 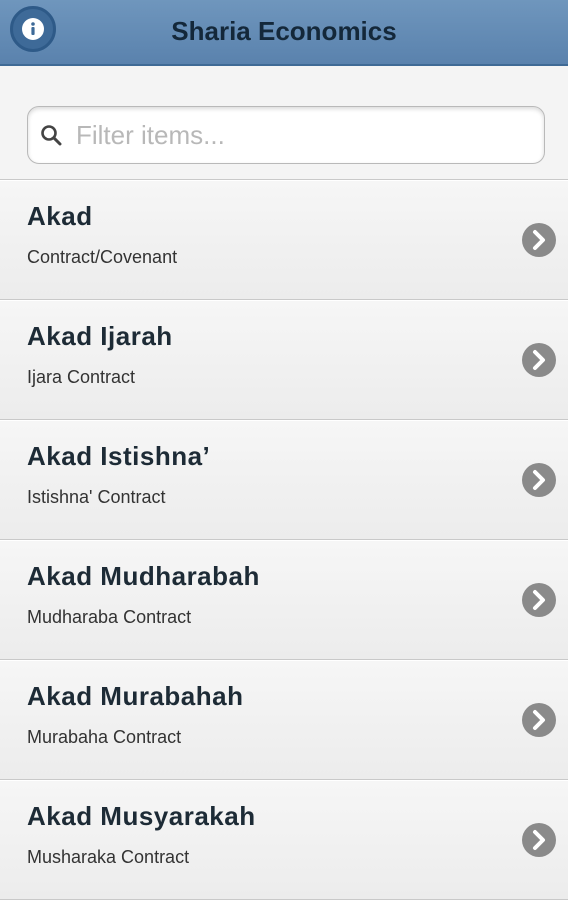 What do you see at coordinates (284, 840) in the screenshot?
I see `list-item: Akad Musyarakah Musharaka Contract` at bounding box center [284, 840].